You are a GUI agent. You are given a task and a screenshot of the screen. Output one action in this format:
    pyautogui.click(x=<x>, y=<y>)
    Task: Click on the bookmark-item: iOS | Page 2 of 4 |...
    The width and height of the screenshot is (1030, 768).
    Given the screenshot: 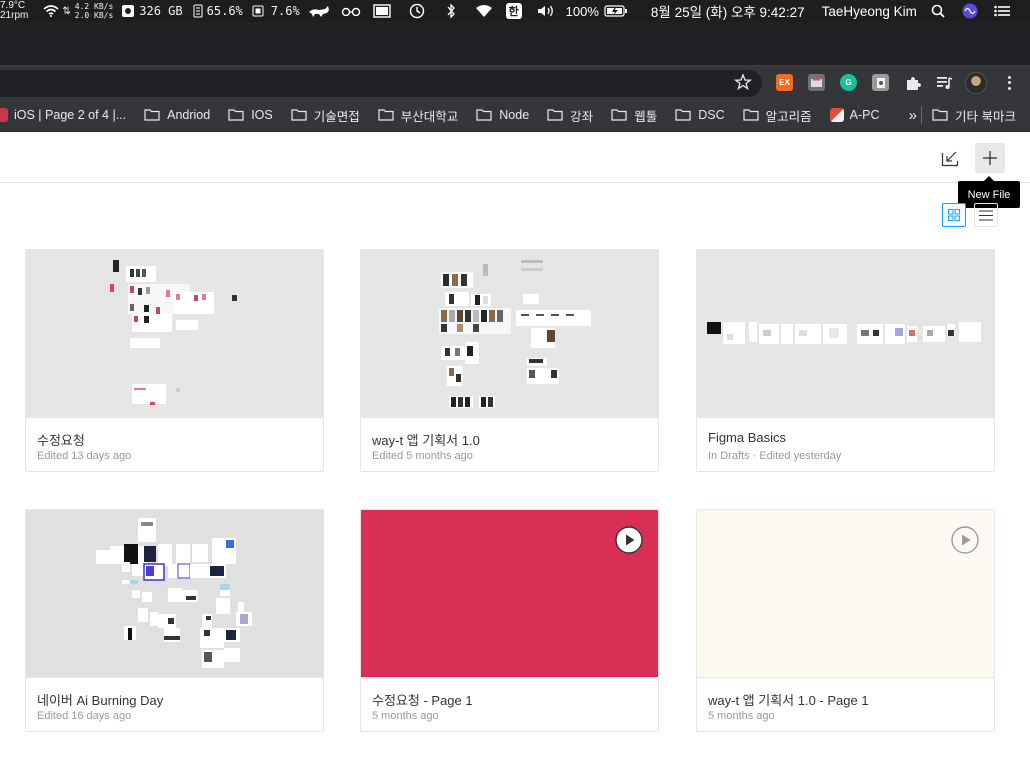 What is the action you would take?
    pyautogui.click(x=63, y=115)
    